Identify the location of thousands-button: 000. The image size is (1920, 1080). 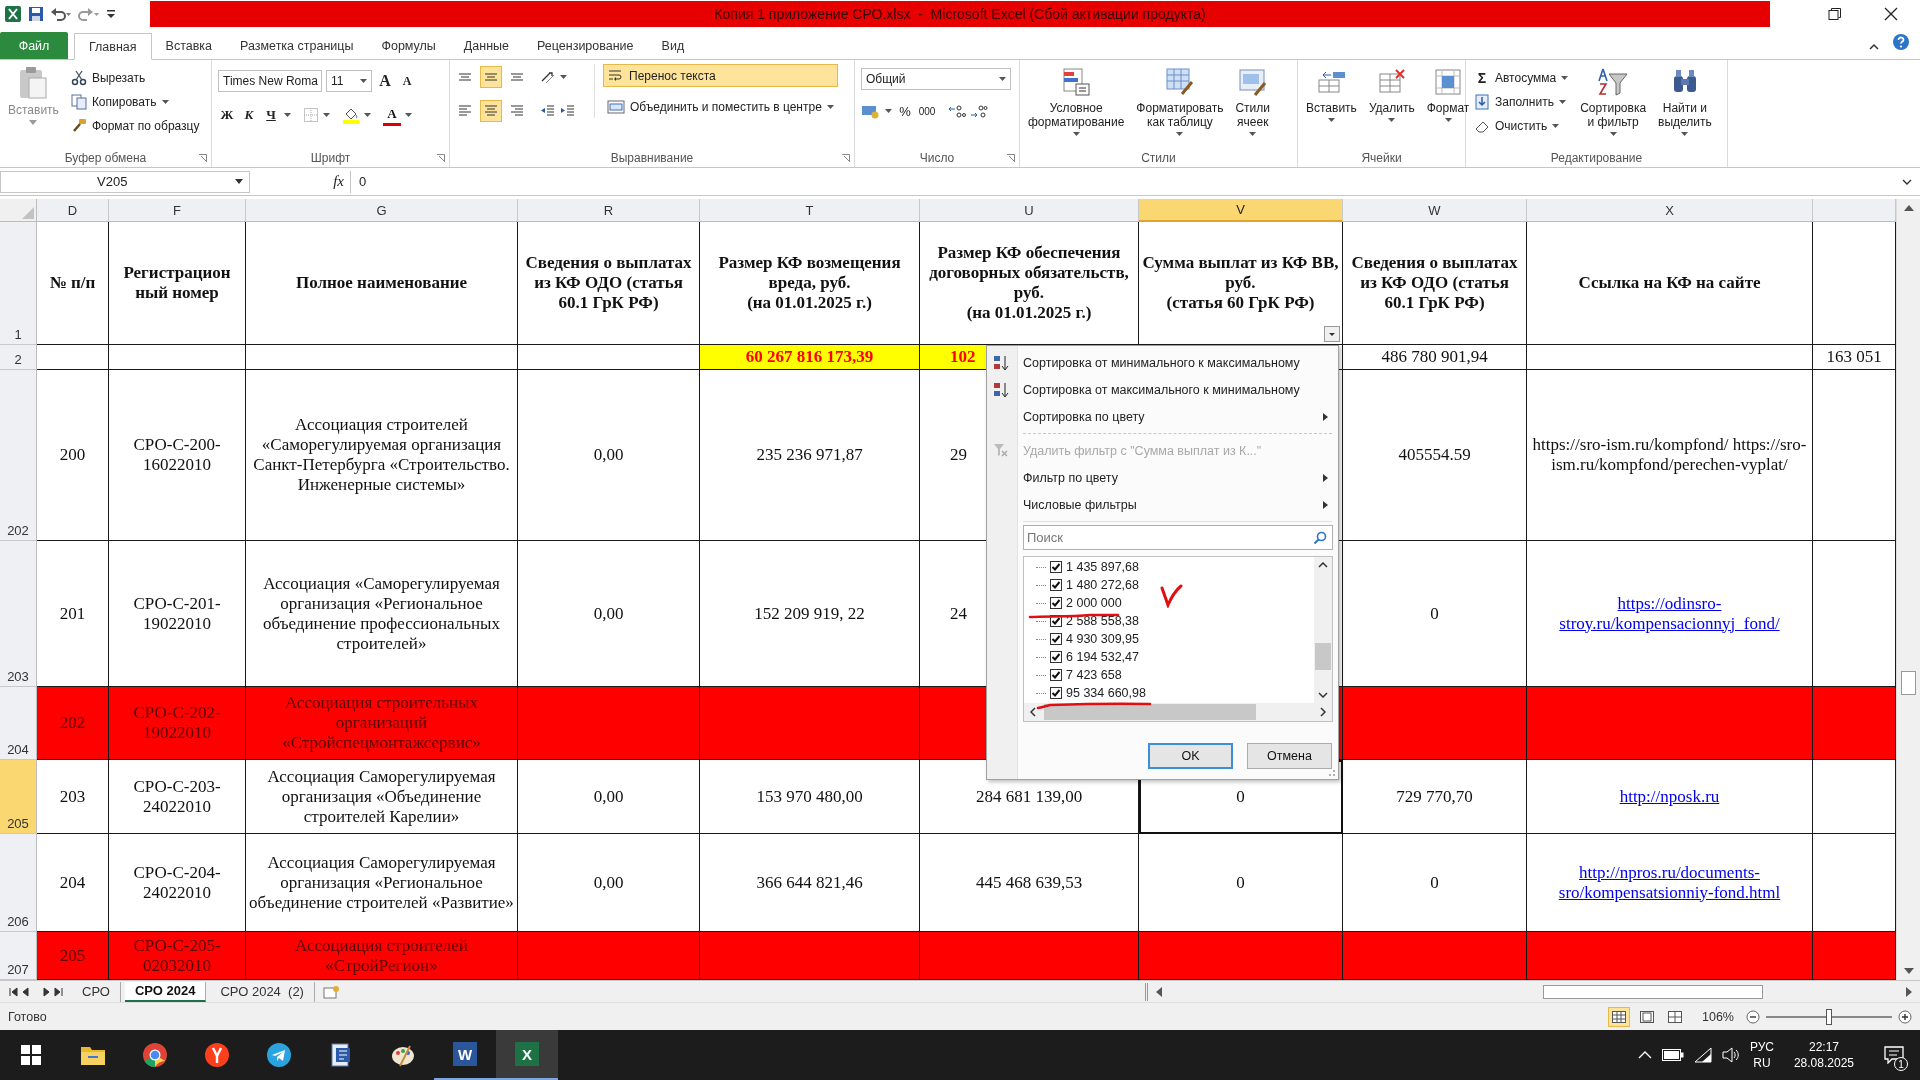
(927, 111).